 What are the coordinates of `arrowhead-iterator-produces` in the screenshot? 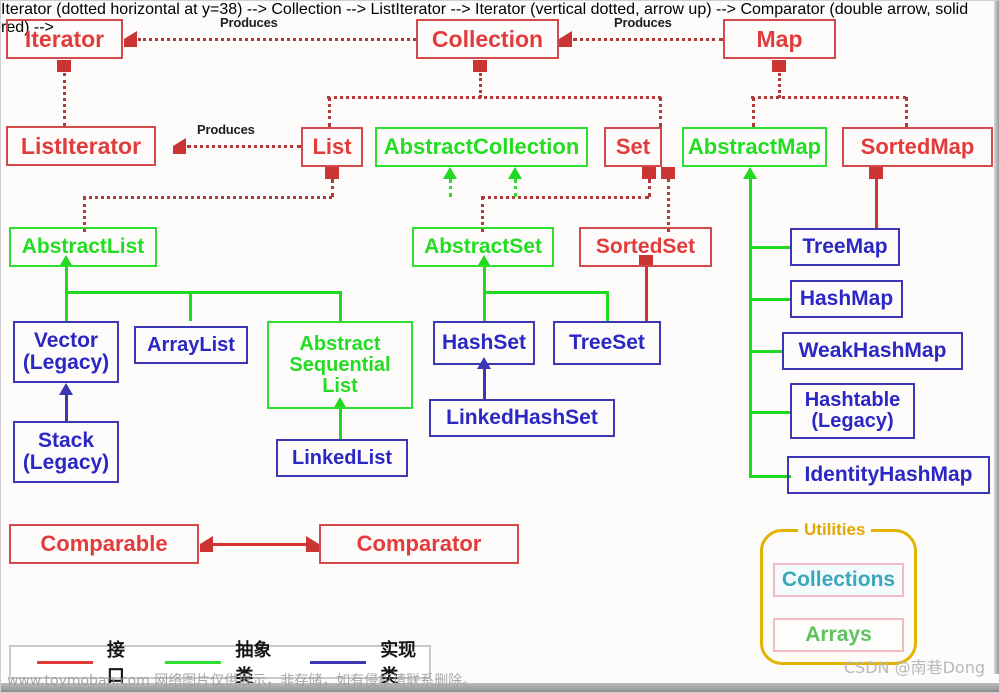 It's located at (130, 39).